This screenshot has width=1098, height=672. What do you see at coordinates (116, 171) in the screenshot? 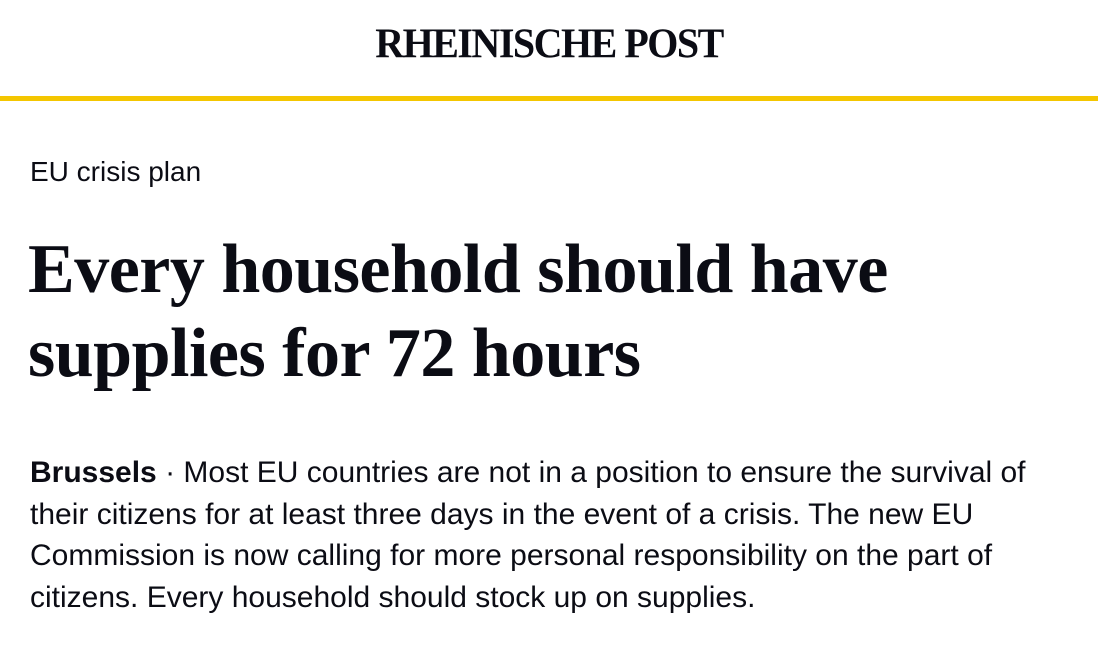
I see `article-kicker: EU crisis plan` at bounding box center [116, 171].